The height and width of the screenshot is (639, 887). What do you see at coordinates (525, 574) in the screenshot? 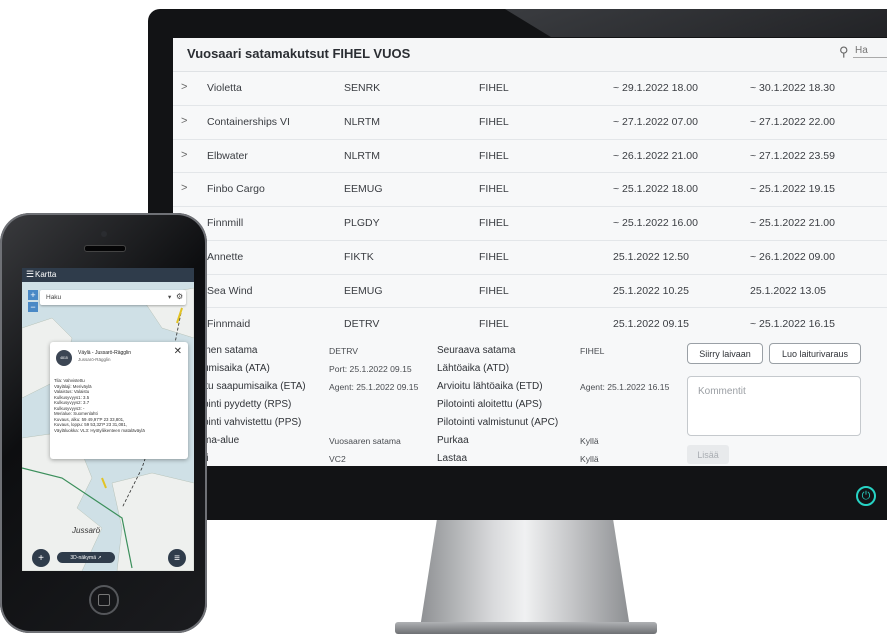
I see `monitor-stand` at bounding box center [525, 574].